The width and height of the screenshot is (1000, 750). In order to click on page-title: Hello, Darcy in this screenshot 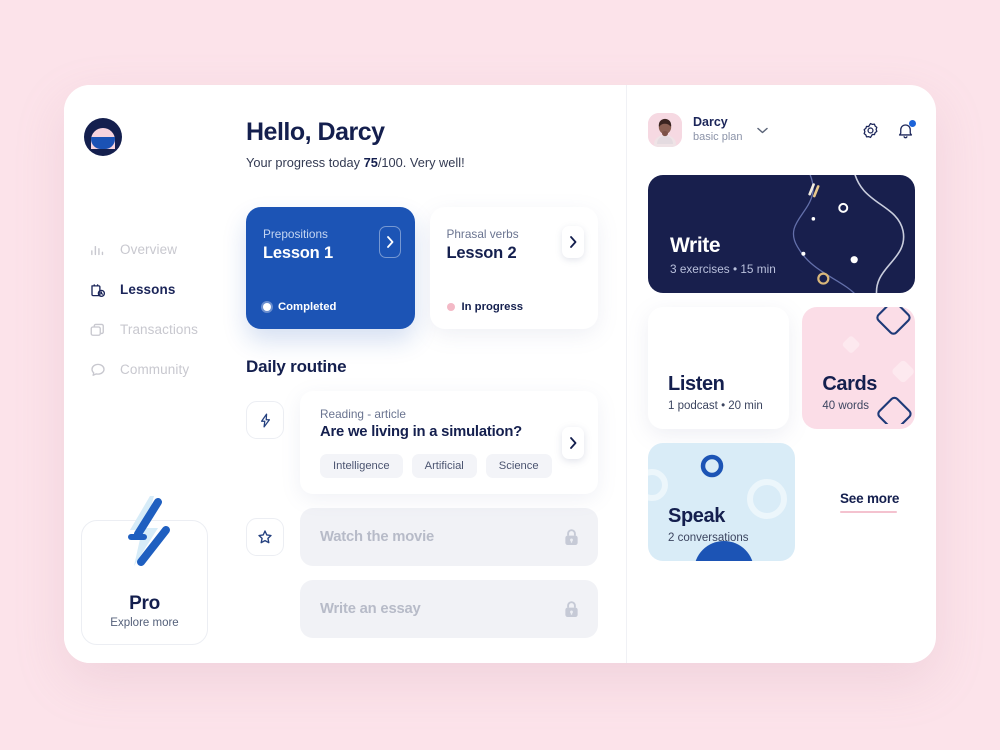, I will do `click(315, 132)`.